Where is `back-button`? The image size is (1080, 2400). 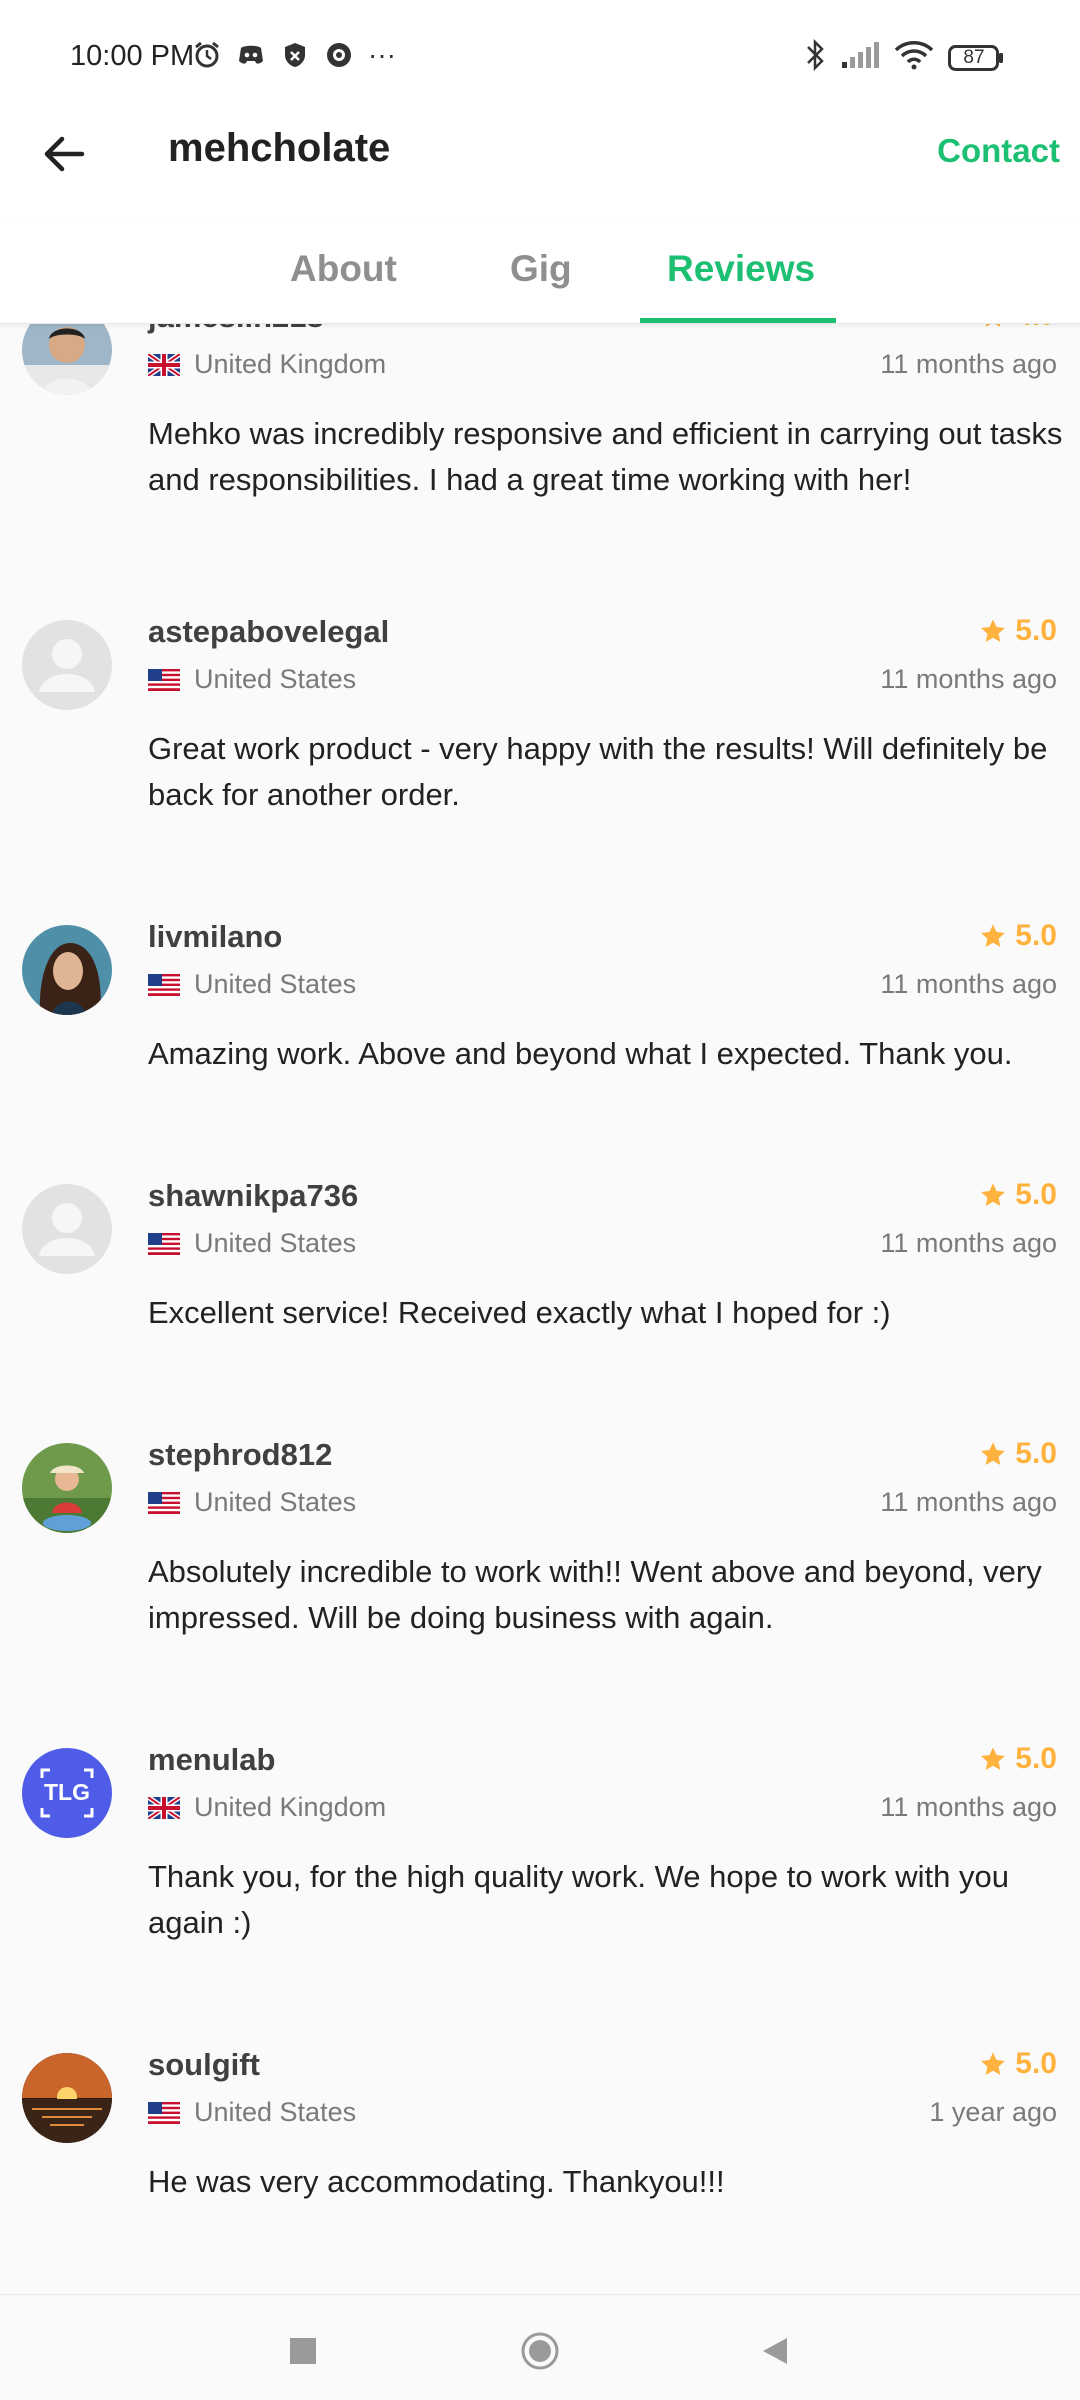 back-button is located at coordinates (64, 154).